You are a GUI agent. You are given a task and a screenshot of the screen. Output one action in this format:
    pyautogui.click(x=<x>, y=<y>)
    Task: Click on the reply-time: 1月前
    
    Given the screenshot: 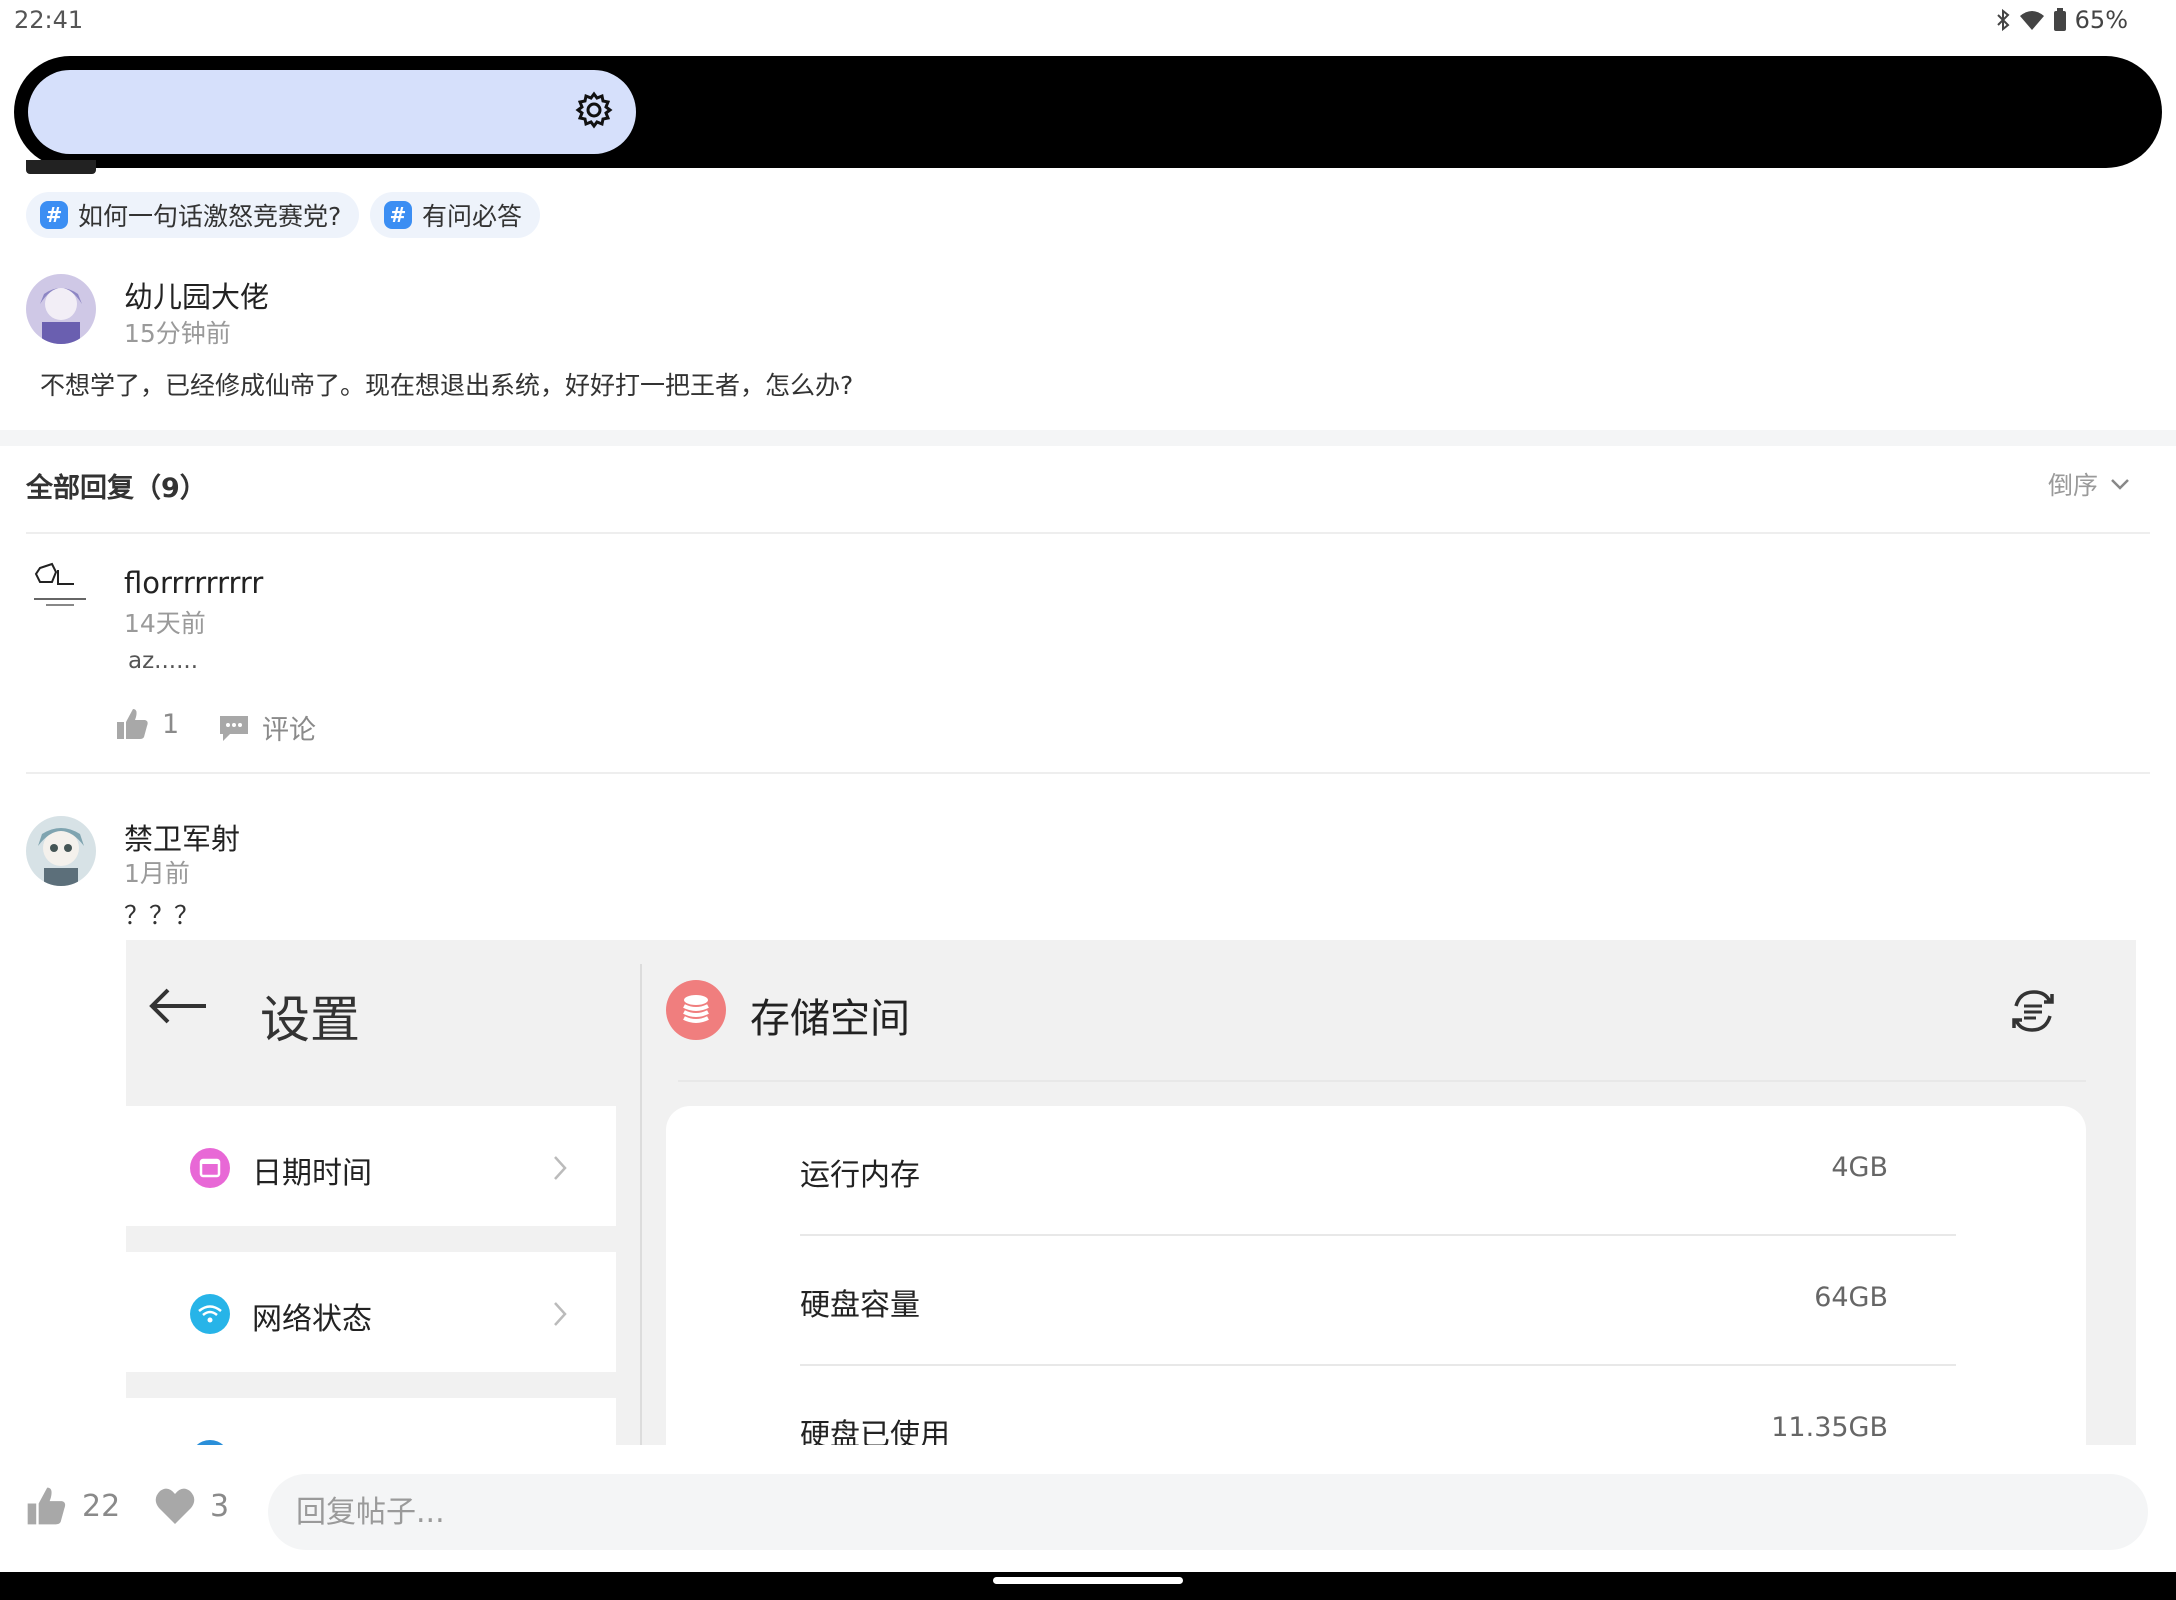 What is the action you would take?
    pyautogui.click(x=157, y=873)
    